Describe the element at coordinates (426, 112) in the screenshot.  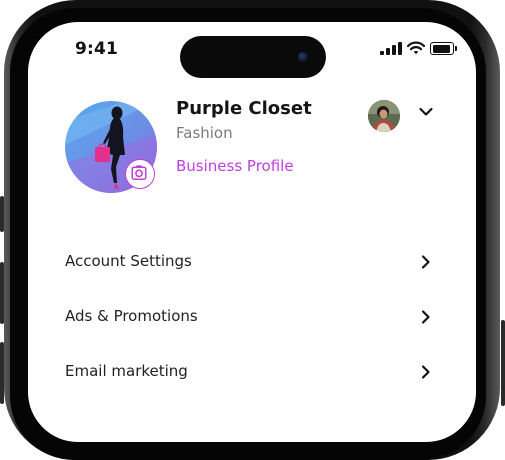
I see `chevron-down-icon` at that location.